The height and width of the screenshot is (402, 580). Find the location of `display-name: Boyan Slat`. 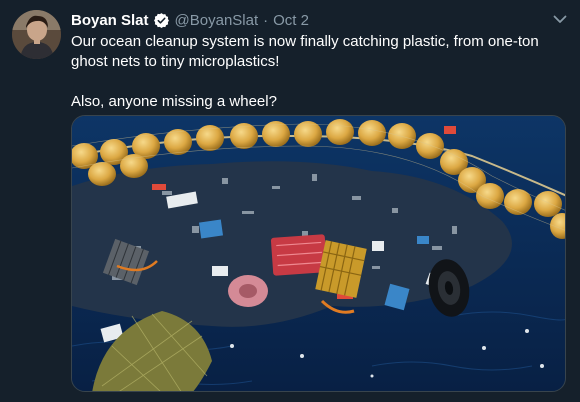

display-name: Boyan Slat is located at coordinates (110, 20).